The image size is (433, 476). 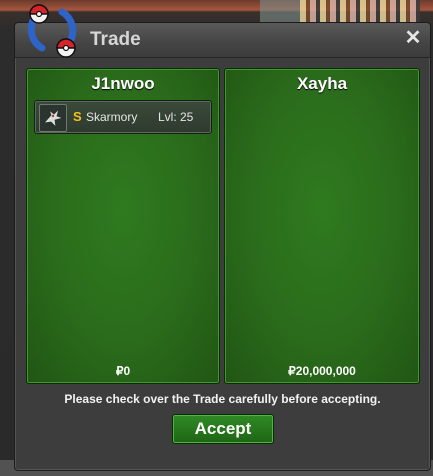 What do you see at coordinates (123, 83) in the screenshot?
I see `my-player-name: J1nwoo` at bounding box center [123, 83].